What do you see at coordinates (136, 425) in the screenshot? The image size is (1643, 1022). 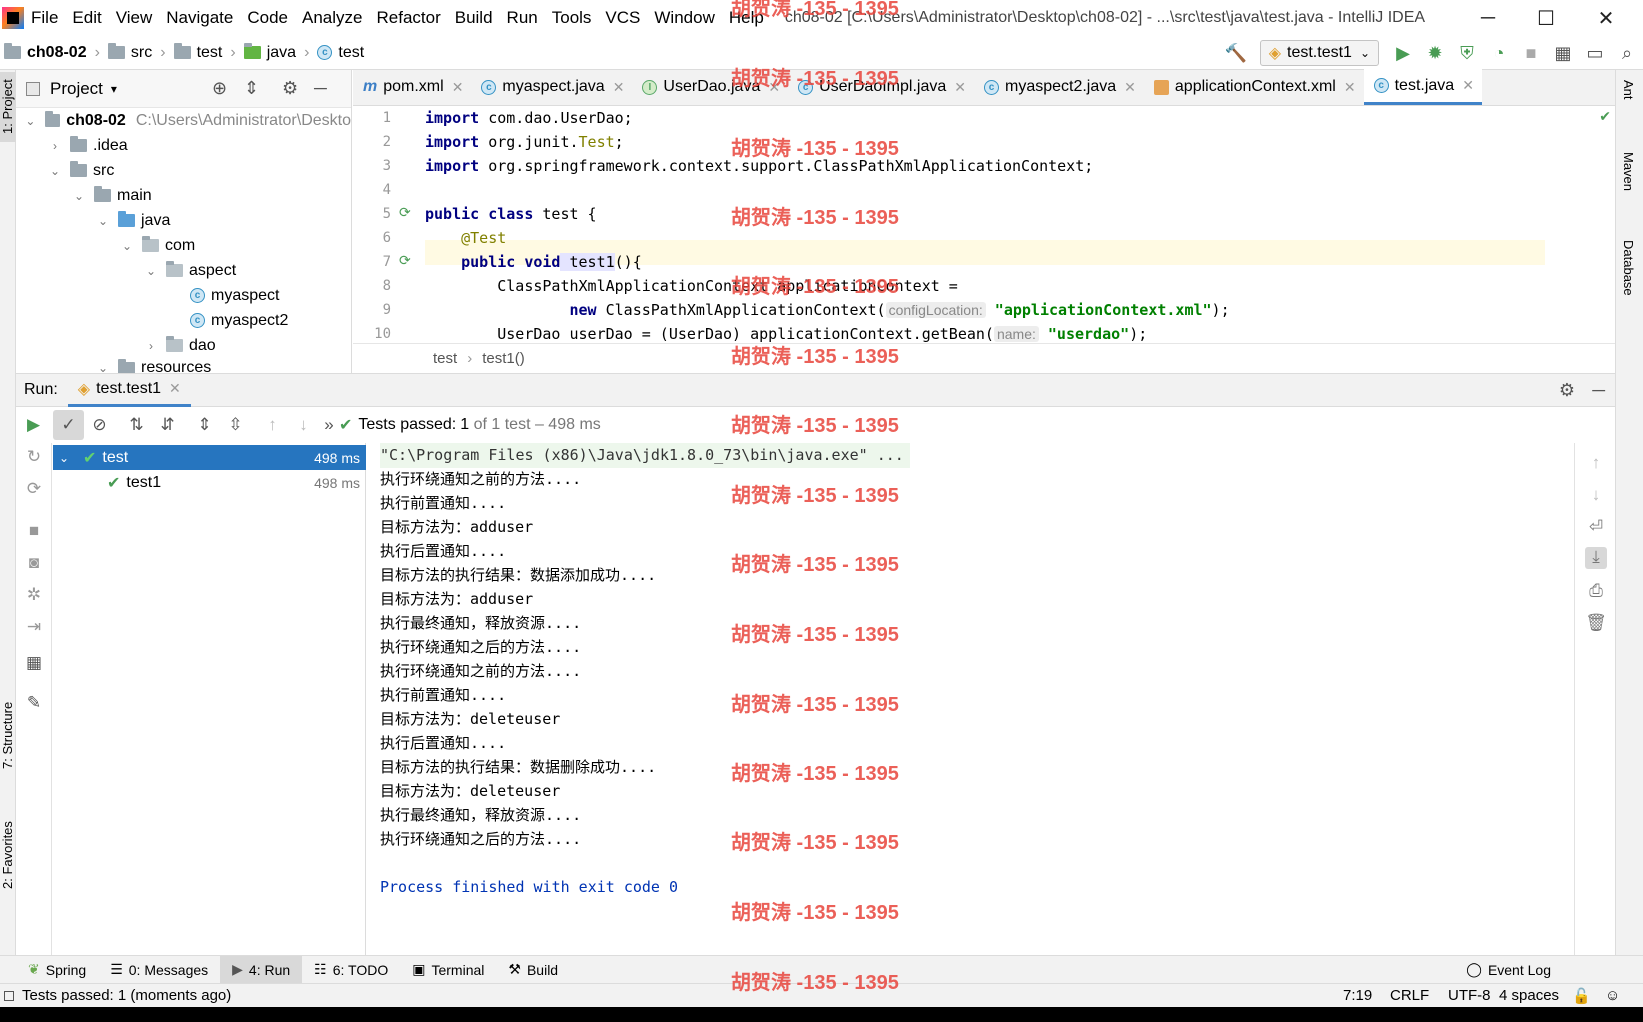 I see `sort-alphabetically-icon: ⇅` at bounding box center [136, 425].